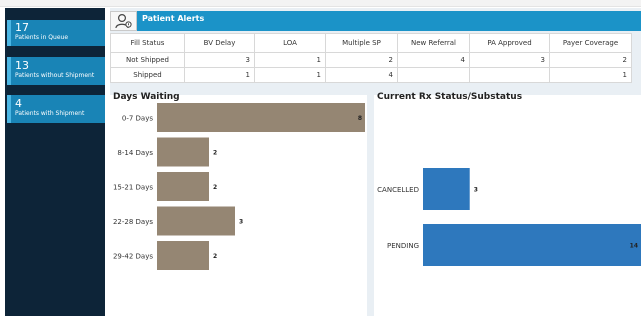 The width and height of the screenshot is (641, 320). I want to click on table-row: Not Shipped 3 1 2 4 3 2, so click(371, 60).